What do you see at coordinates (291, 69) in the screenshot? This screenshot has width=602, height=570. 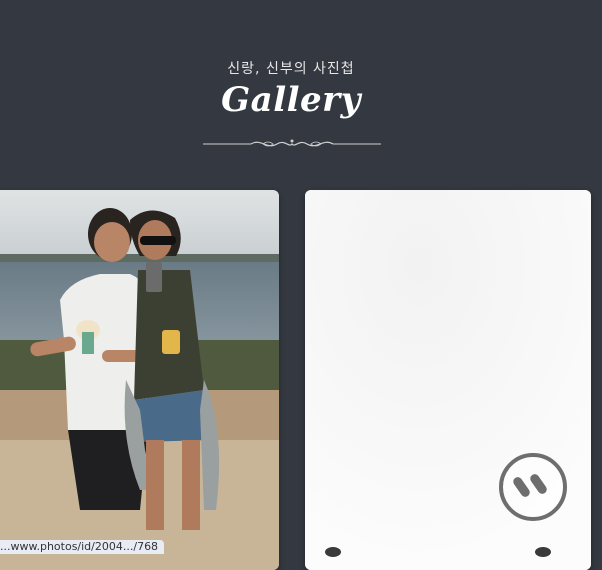 I see `gallery-subtitle: 신랑, 신부의 사진첩` at bounding box center [291, 69].